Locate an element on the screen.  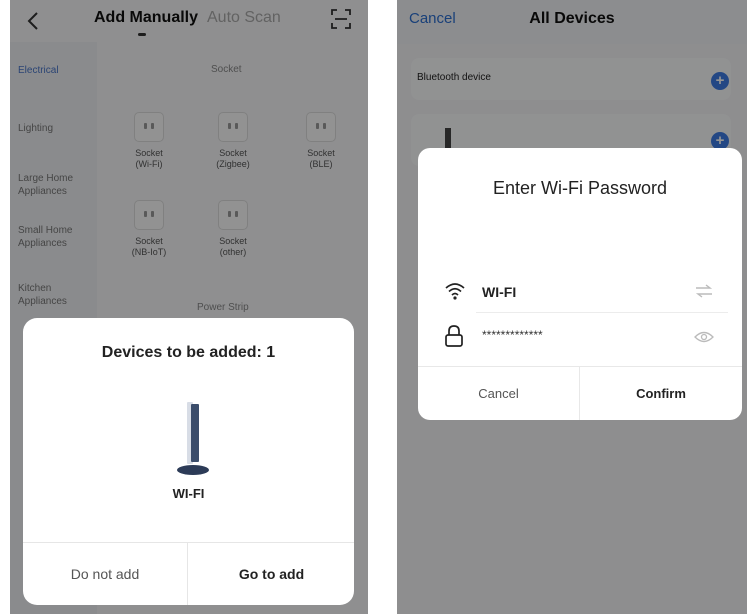
dialog-title: Enter Wi-Fi Password is located at coordinates (580, 188).